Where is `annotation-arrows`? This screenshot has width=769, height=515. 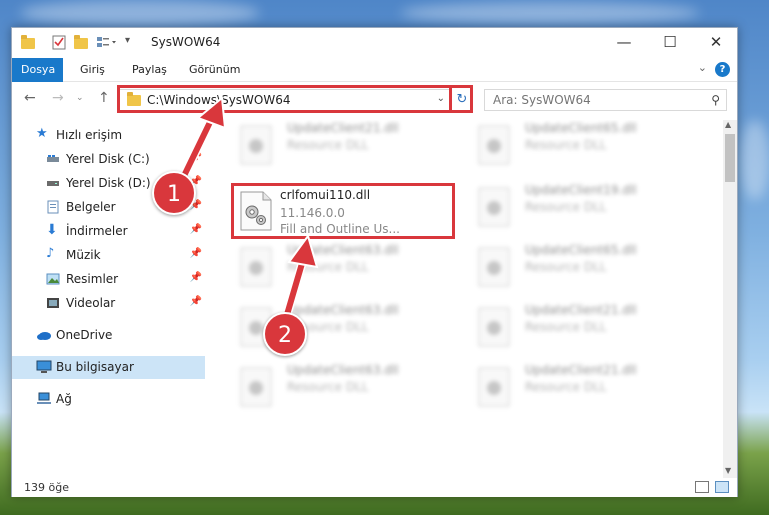 annotation-arrows is located at coordinates (248, 209).